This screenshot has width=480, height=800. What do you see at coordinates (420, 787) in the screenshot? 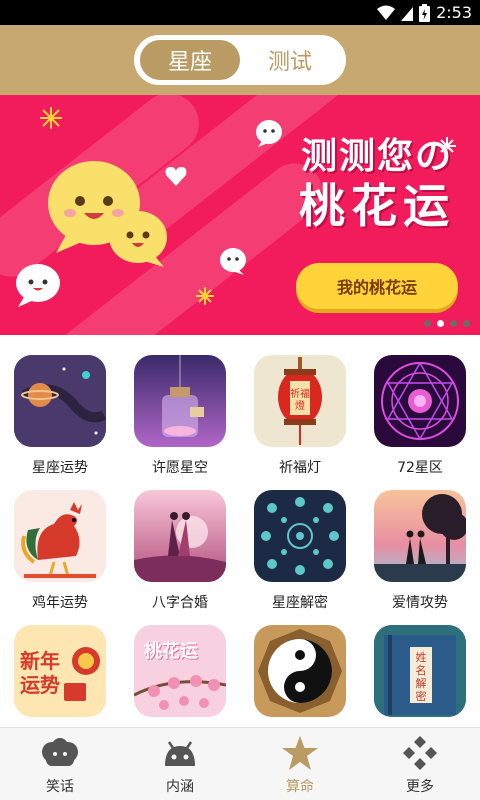
I see `nav-label: 更多` at bounding box center [420, 787].